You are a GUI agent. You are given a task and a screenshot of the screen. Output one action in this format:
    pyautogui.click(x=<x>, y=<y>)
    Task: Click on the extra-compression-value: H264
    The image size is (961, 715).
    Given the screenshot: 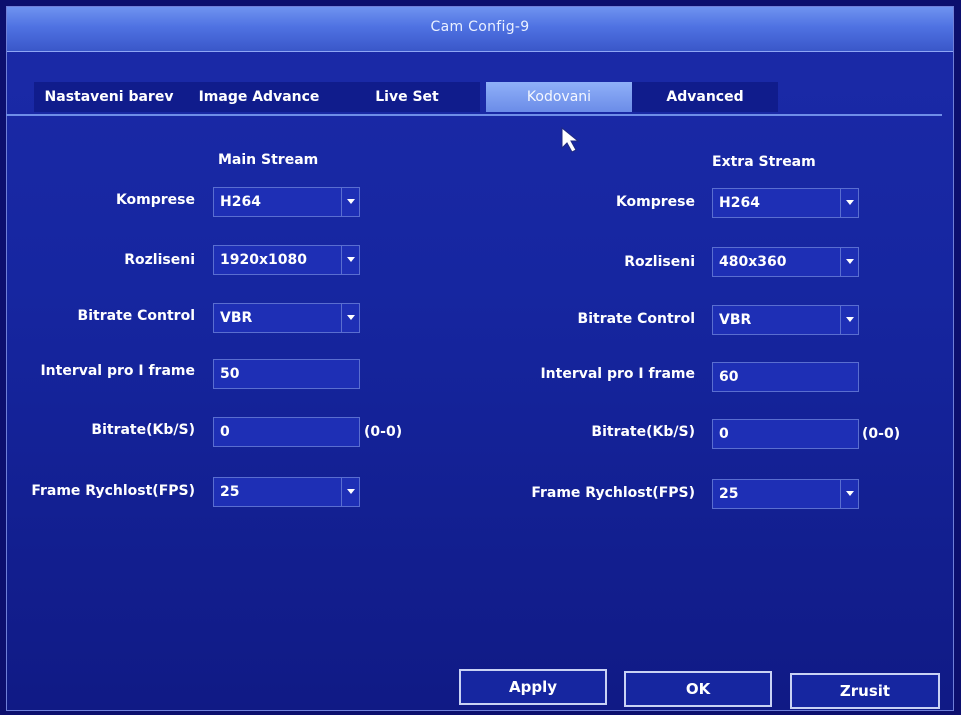 What is the action you would take?
    pyautogui.click(x=739, y=203)
    